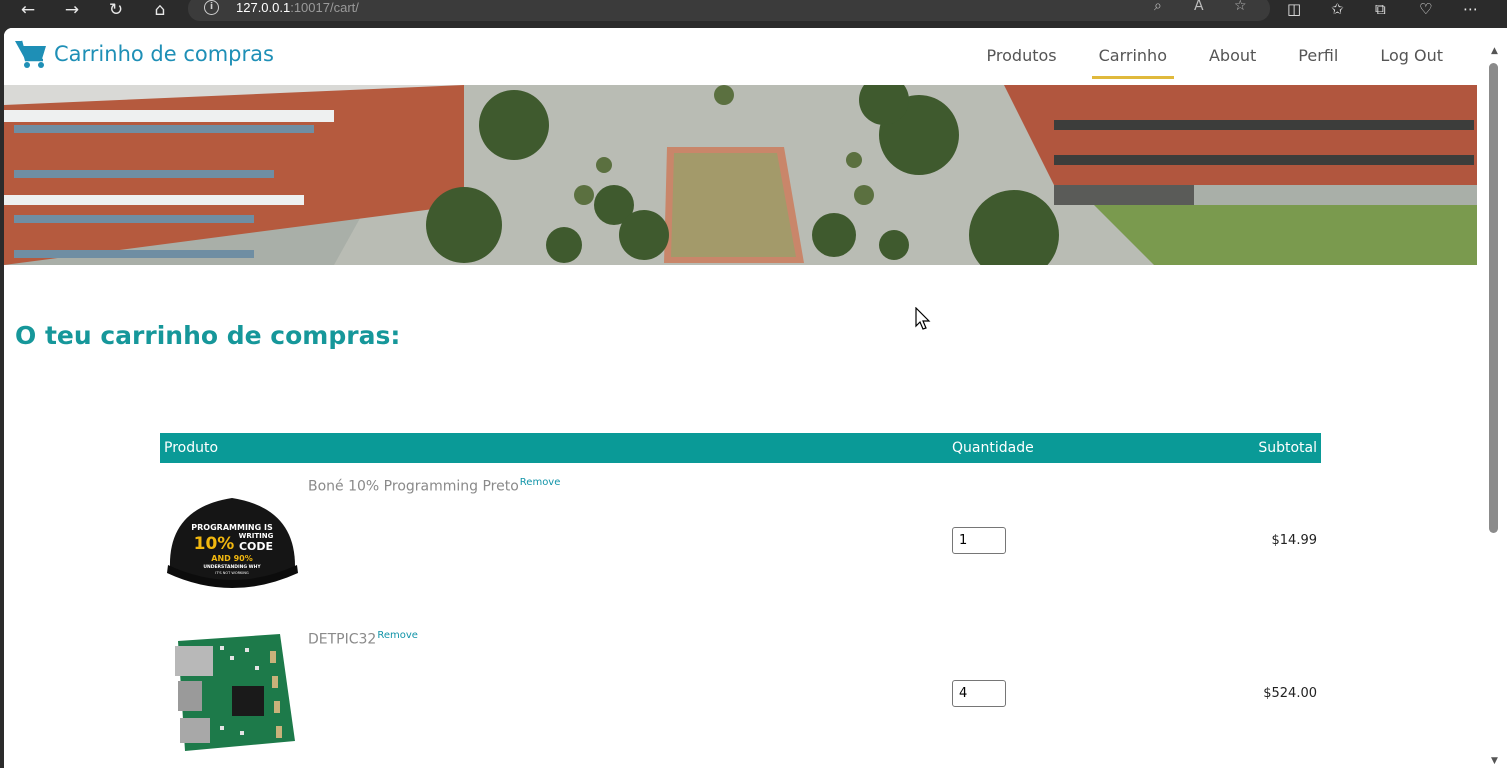 The height and width of the screenshot is (768, 1507). Describe the element at coordinates (1411, 56) in the screenshot. I see `nav-link-logout: Log Out` at that location.